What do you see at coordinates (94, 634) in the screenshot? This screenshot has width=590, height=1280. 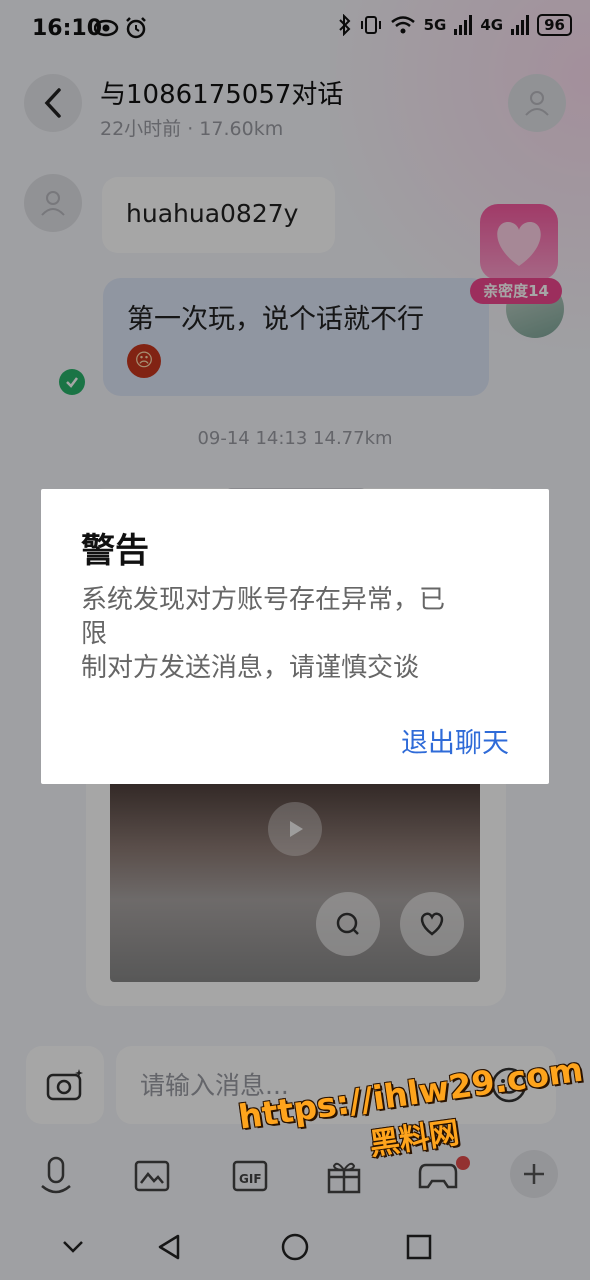 I see `dialog-message-line: 限` at bounding box center [94, 634].